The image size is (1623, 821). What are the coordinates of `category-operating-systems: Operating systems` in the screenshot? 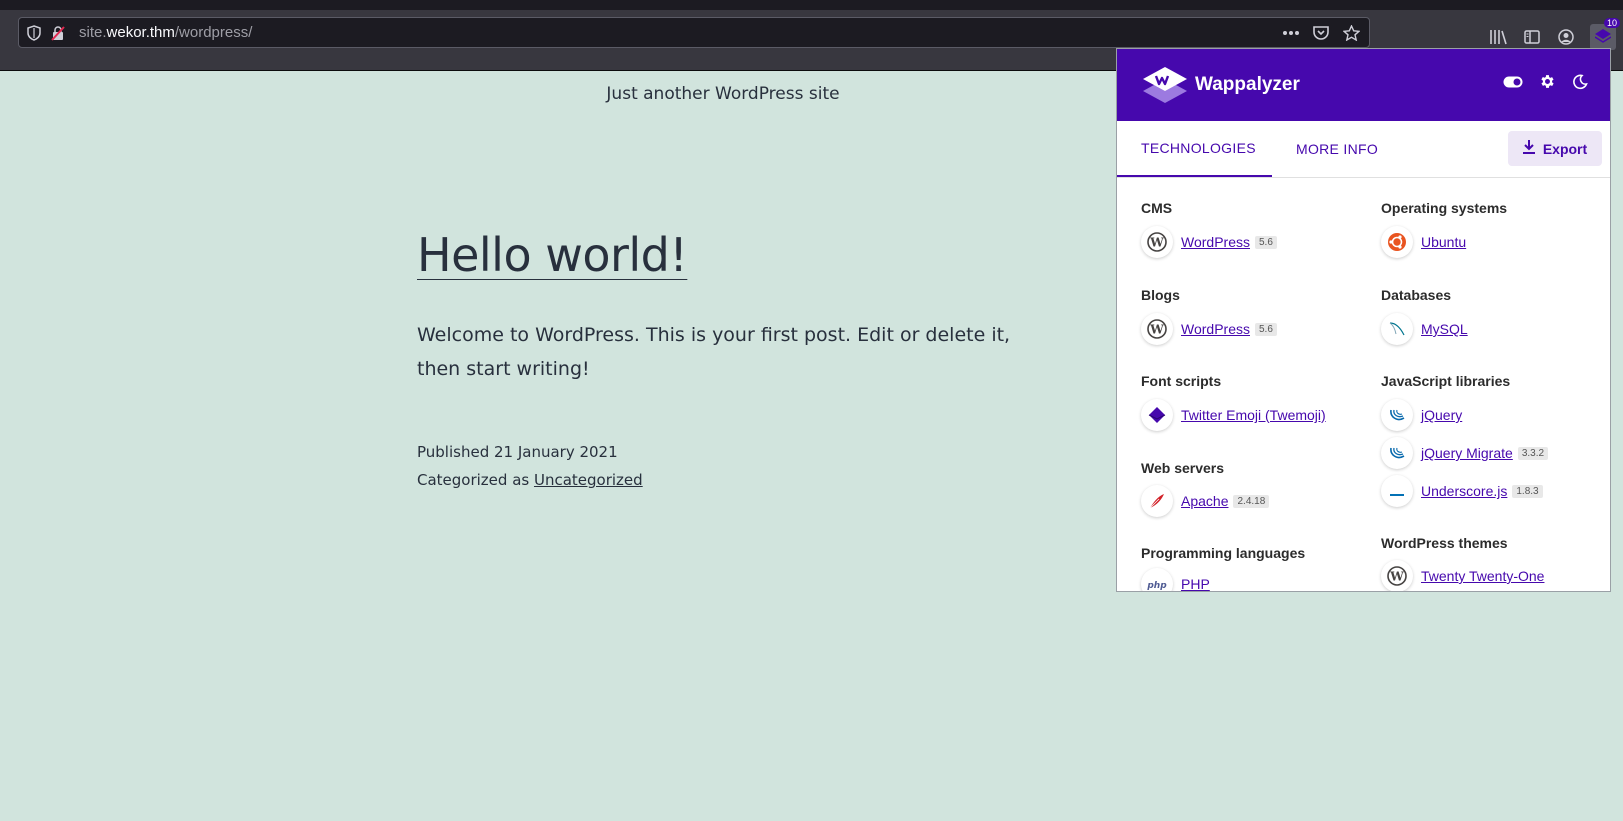 It's located at (1444, 208).